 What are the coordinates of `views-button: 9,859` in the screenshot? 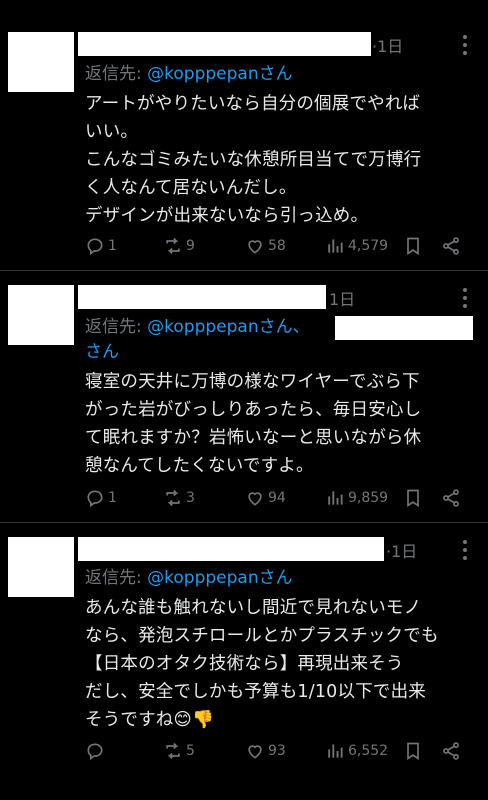 It's located at (356, 498).